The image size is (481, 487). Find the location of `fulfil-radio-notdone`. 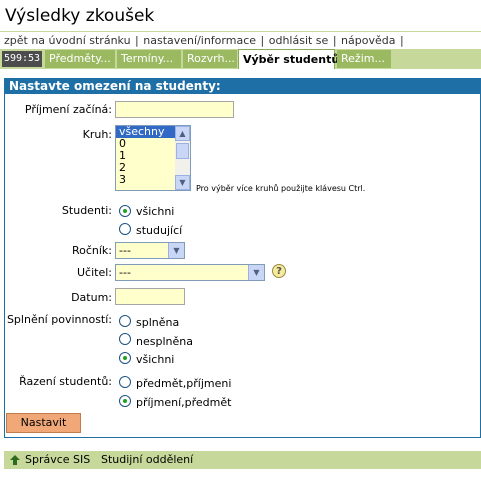

fulfil-radio-notdone is located at coordinates (125, 339).